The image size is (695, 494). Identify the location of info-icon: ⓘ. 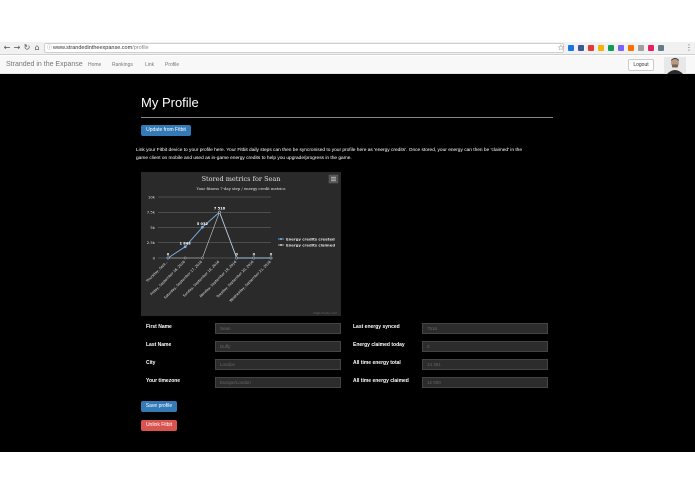
(50, 48).